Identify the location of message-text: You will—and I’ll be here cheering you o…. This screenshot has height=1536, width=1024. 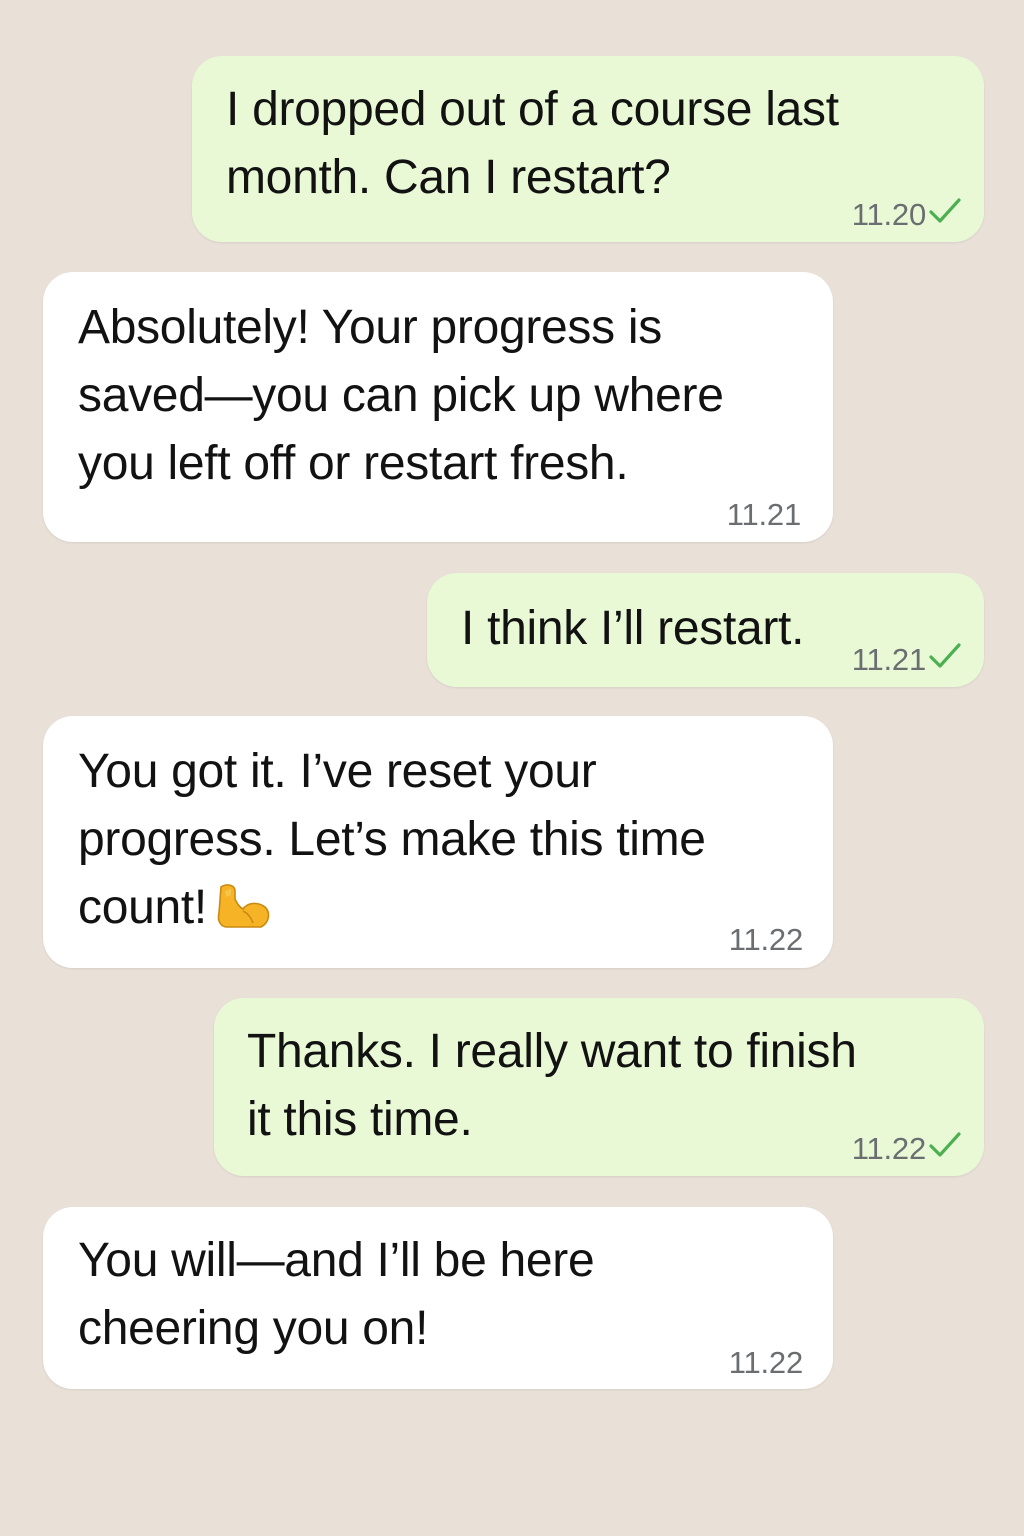
(336, 1294).